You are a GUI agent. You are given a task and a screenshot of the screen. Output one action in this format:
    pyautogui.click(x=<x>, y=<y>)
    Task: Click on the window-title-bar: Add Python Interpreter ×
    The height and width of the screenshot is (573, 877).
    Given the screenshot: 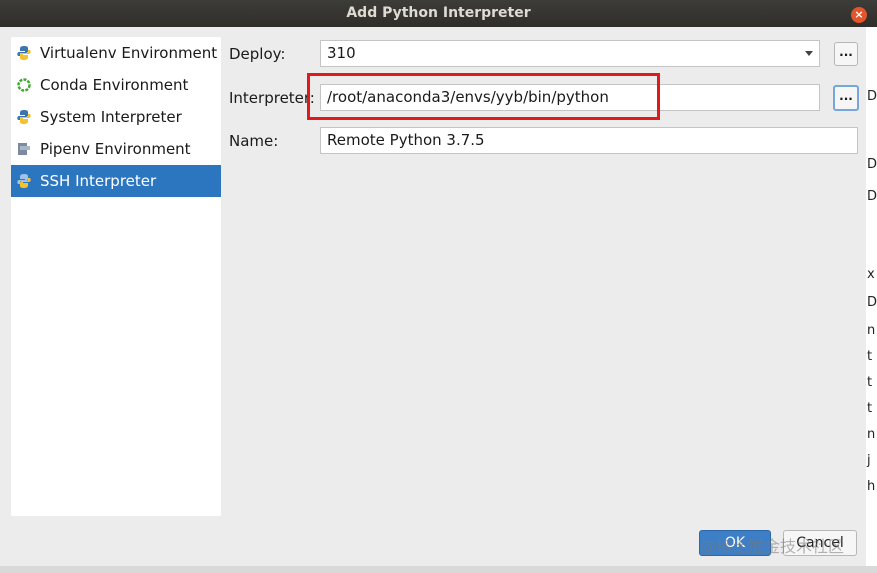 What is the action you would take?
    pyautogui.click(x=438, y=13)
    